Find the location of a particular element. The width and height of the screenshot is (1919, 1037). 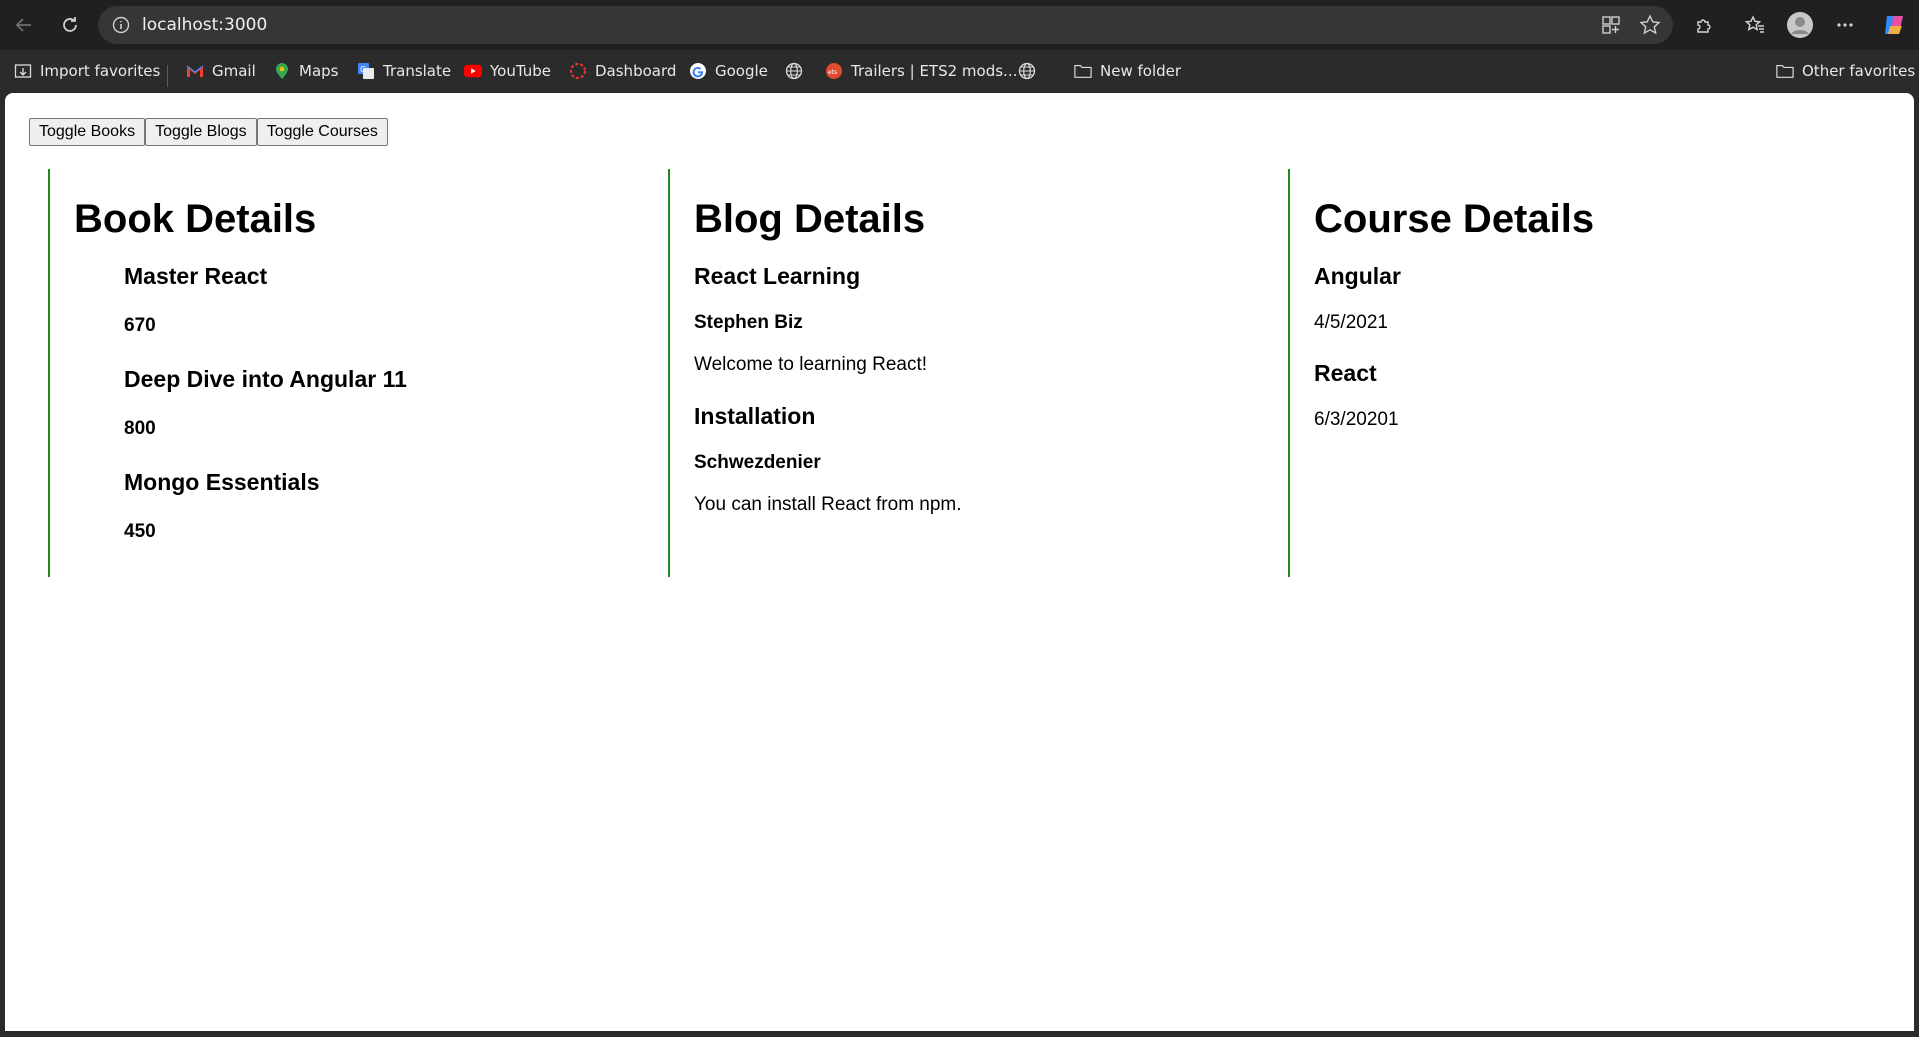

browser-toolbar: localhost:3000 is located at coordinates (959, 25).